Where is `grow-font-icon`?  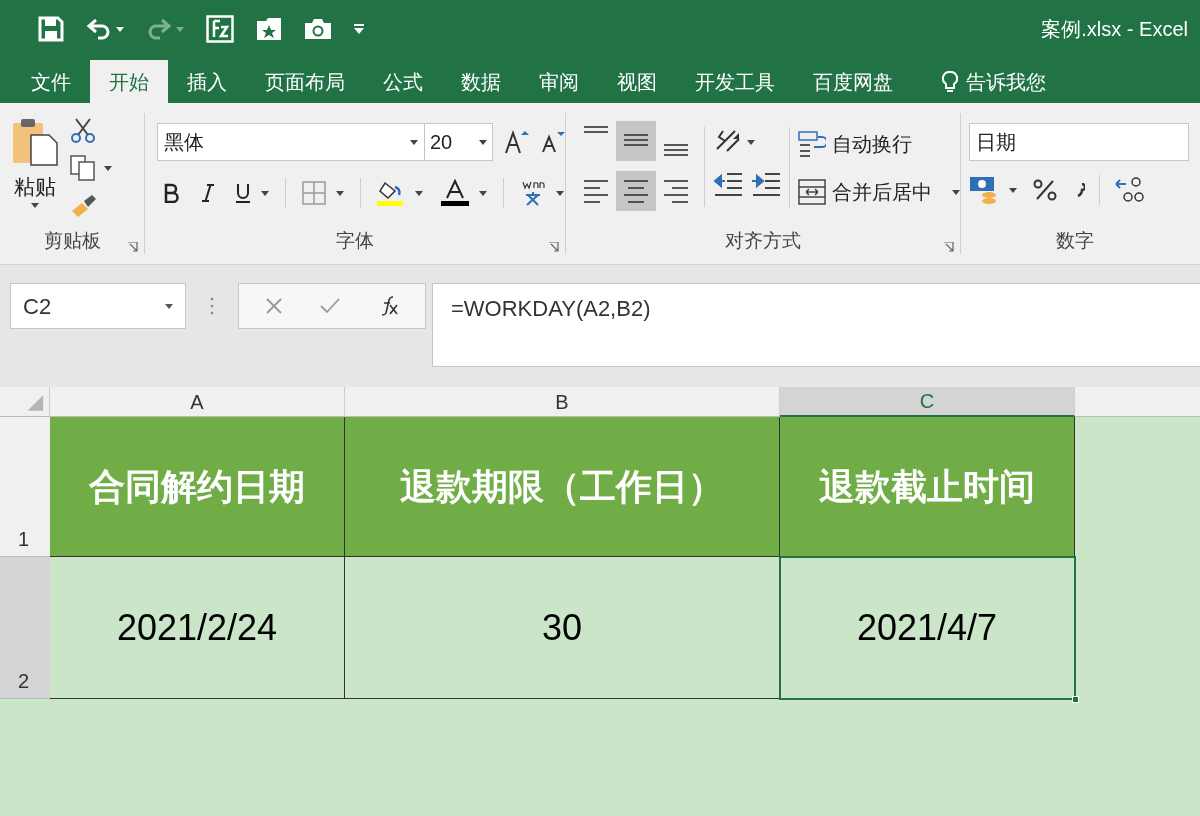 grow-font-icon is located at coordinates (516, 142).